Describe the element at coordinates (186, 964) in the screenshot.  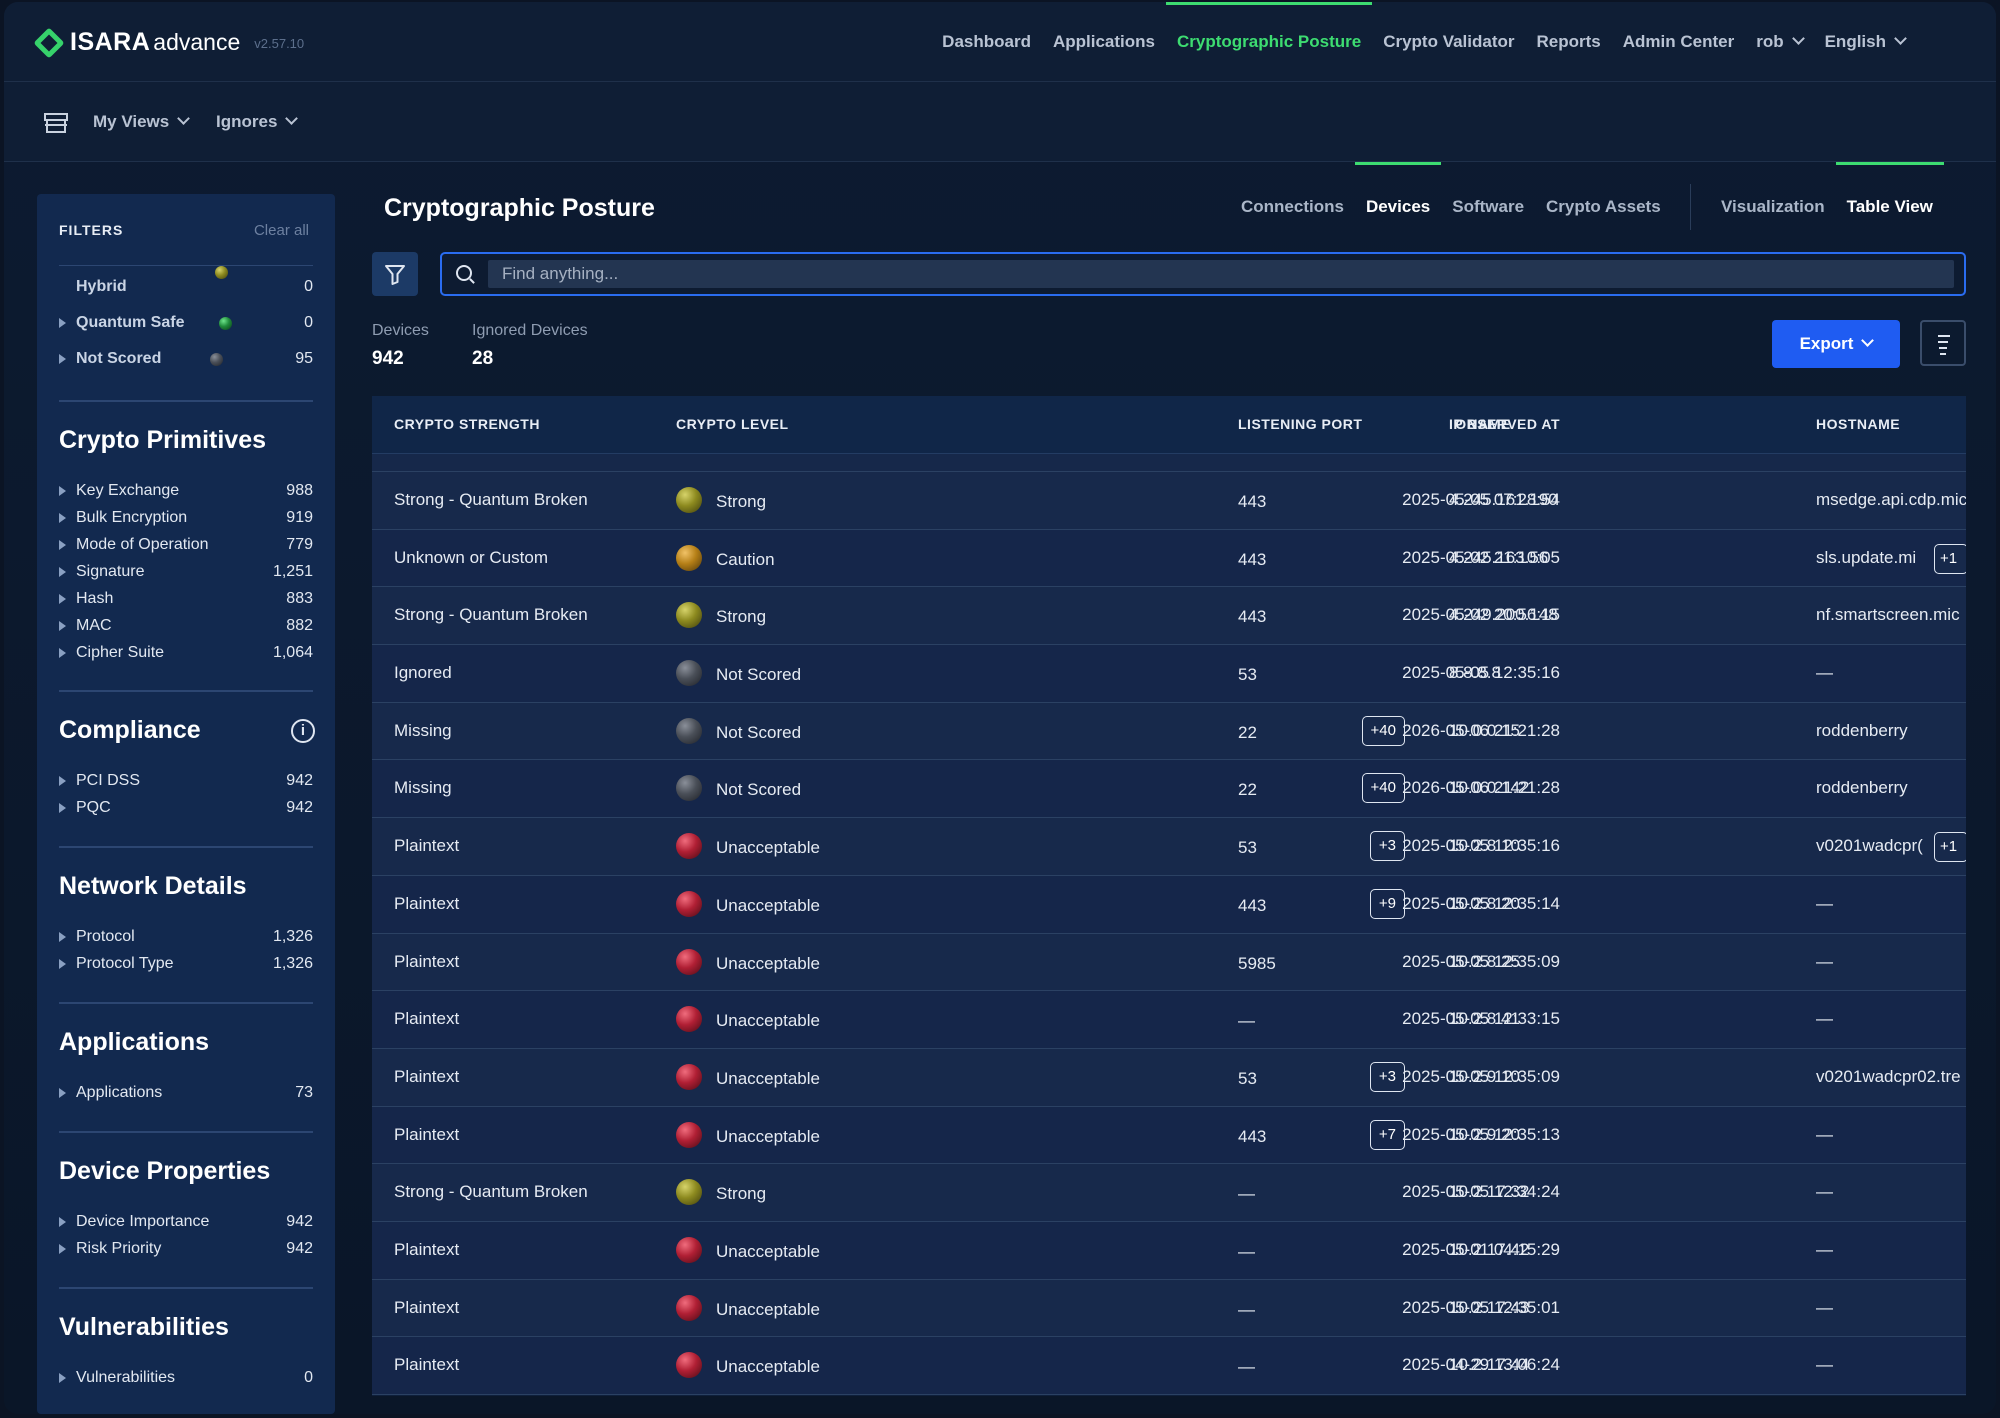
I see `filter-protocol-type: Protocol Type 1,326` at that location.